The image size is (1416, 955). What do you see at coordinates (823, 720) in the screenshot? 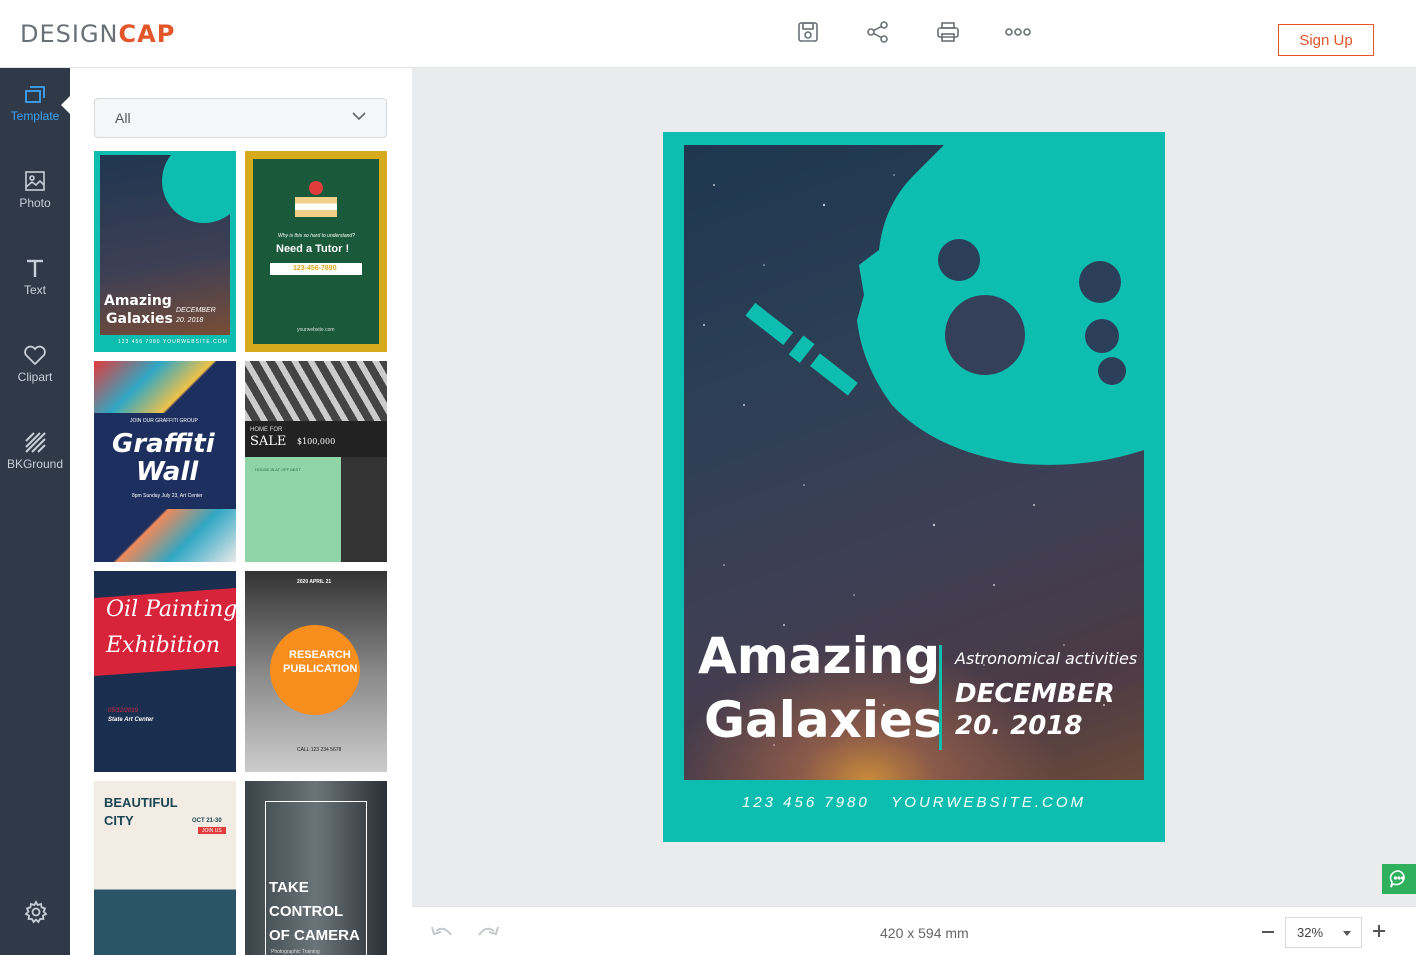
I see `poster-title-line2: Galaxies` at bounding box center [823, 720].